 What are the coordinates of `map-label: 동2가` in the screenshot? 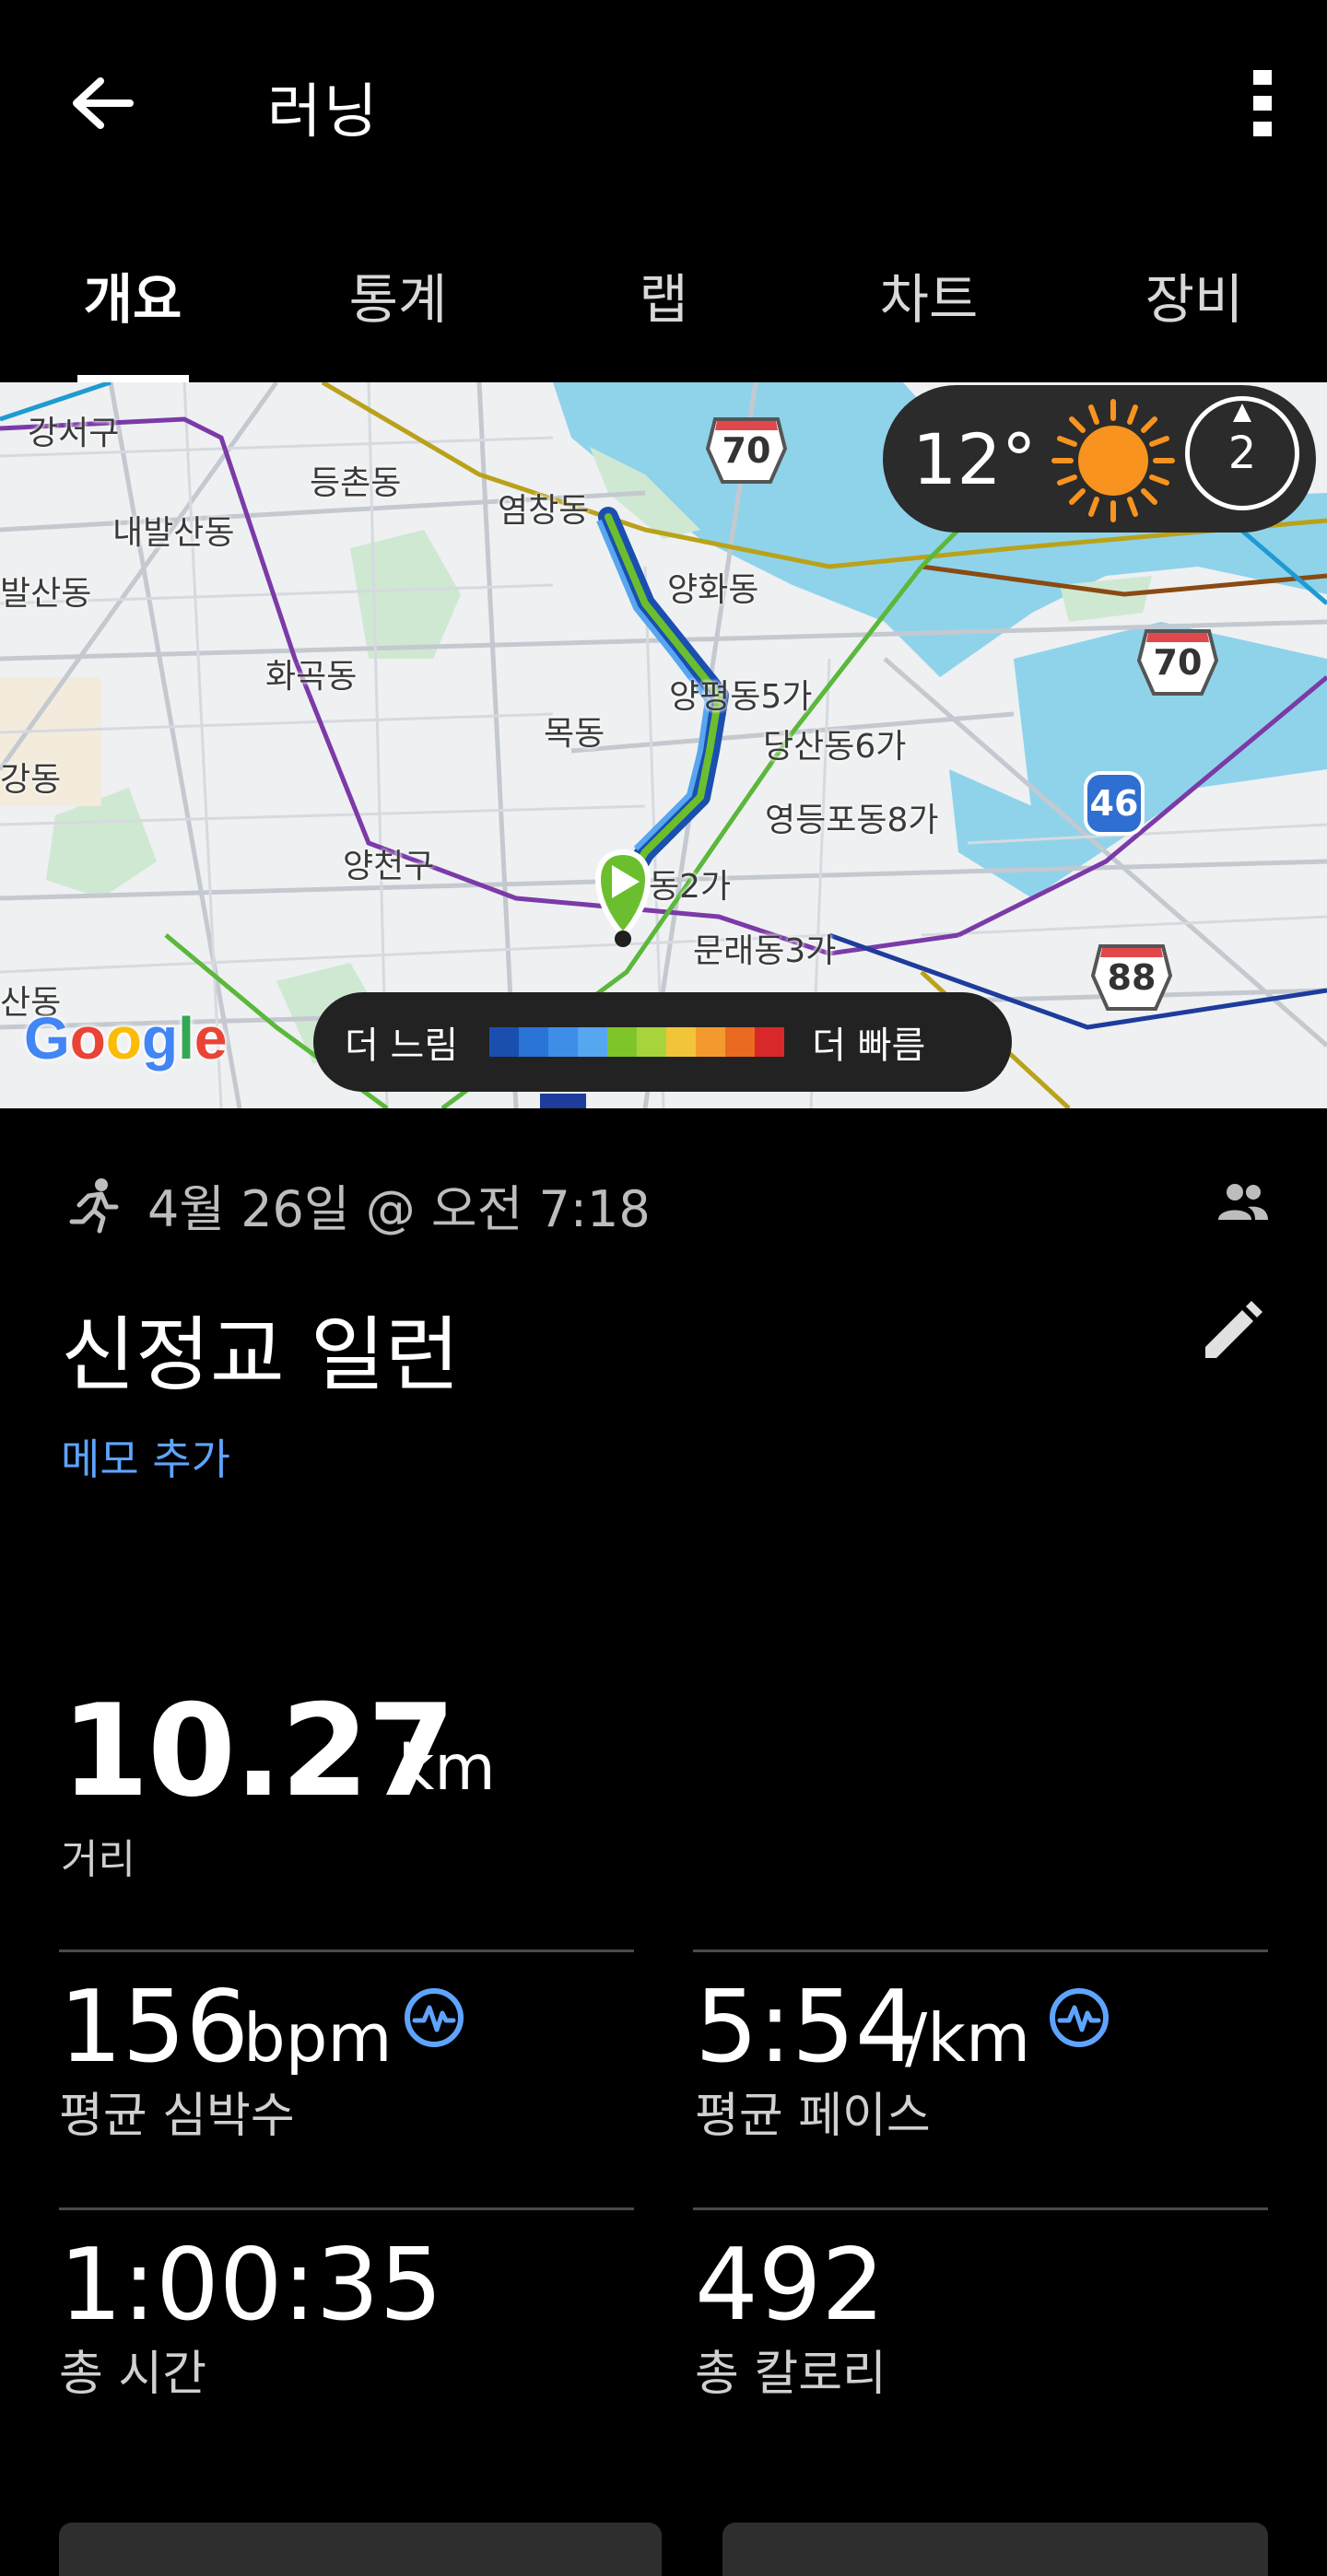 It's located at (690, 887).